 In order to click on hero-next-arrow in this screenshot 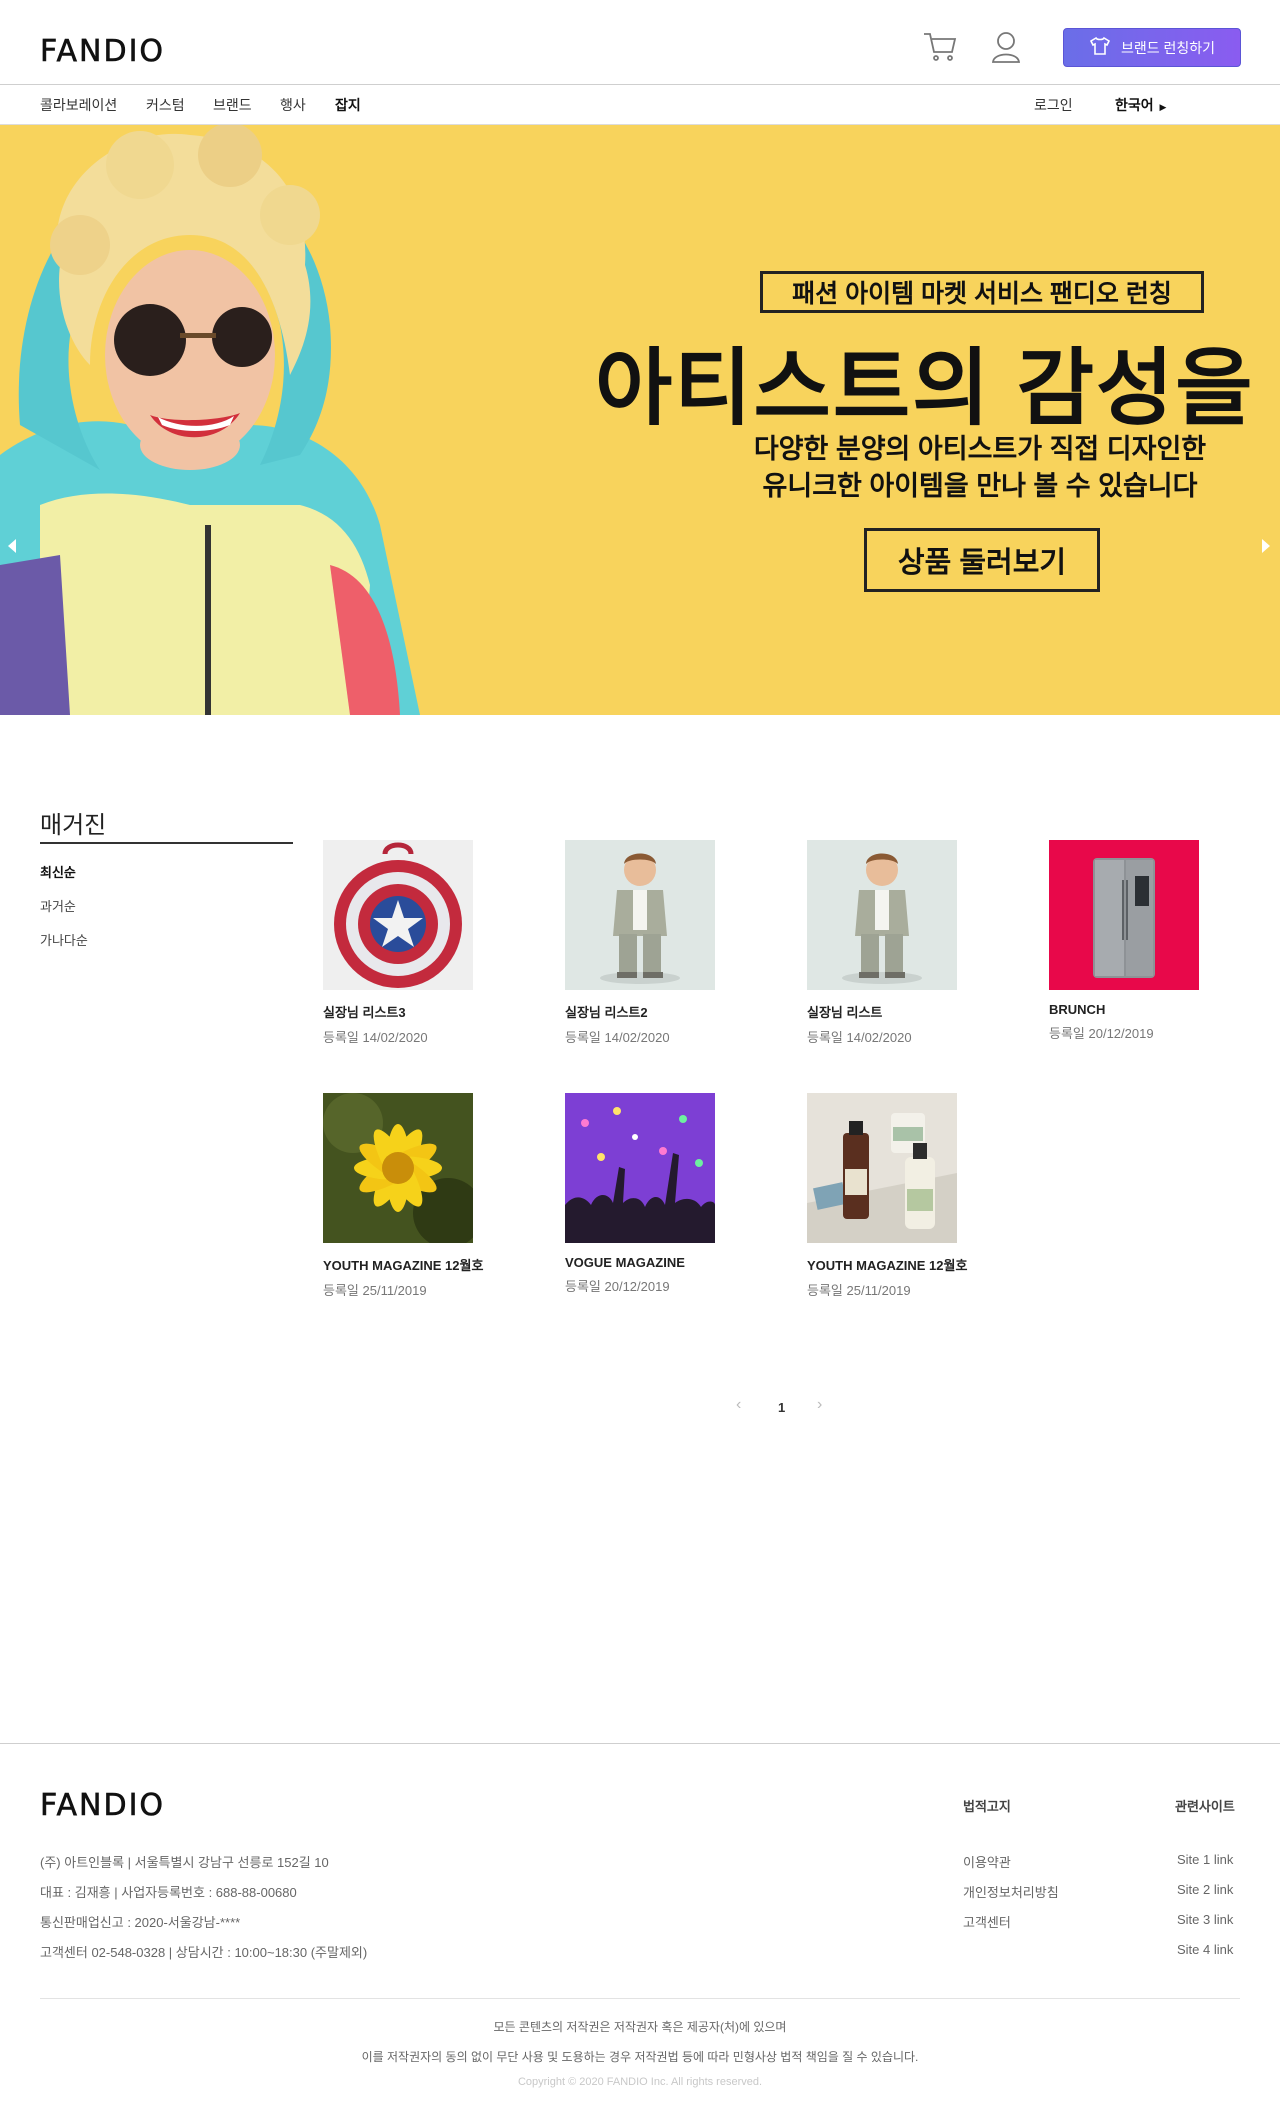, I will do `click(1266, 546)`.